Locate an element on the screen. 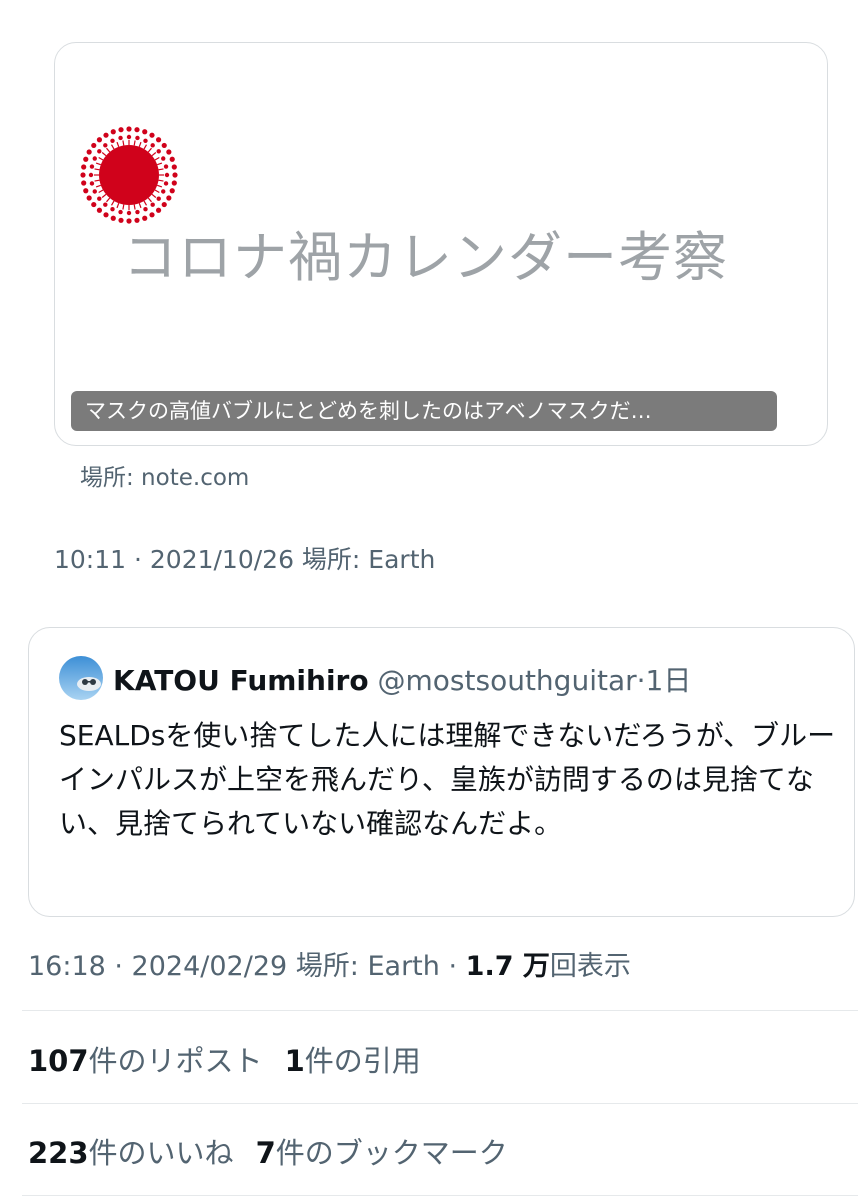 This screenshot has height=1200, width=858. bookmarks-label: 件のブックマーク is located at coordinates (391, 1153).